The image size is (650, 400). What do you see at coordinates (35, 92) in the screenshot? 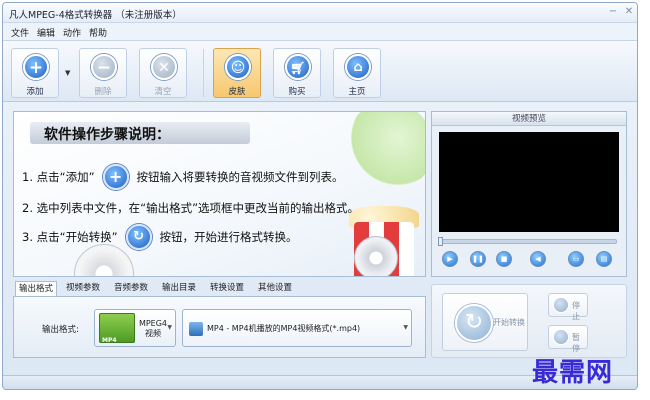
I see `add-label: 添加` at bounding box center [35, 92].